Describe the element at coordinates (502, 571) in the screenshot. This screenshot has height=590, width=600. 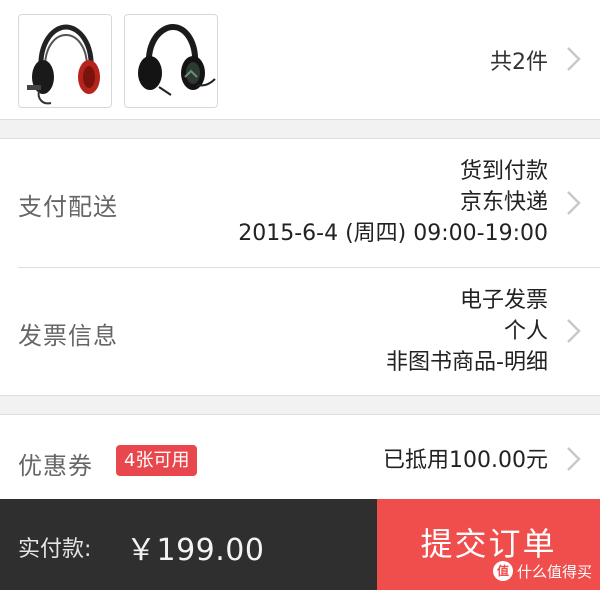
I see `watermark-logo-icon: 值` at that location.